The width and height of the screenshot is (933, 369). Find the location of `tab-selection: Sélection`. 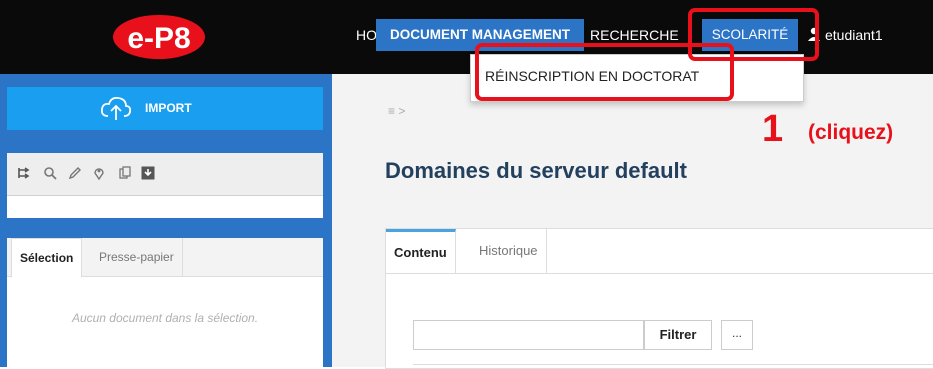

tab-selection: Sélection is located at coordinates (47, 258).